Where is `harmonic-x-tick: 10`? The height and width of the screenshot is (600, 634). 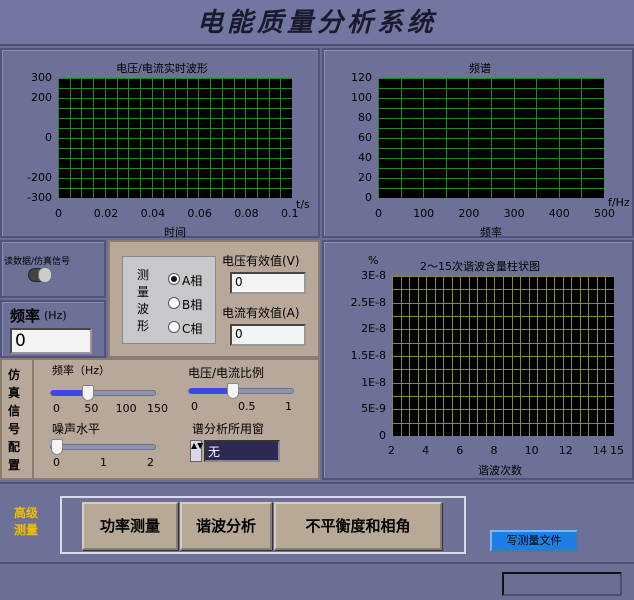 harmonic-x-tick: 10 is located at coordinates (531, 450).